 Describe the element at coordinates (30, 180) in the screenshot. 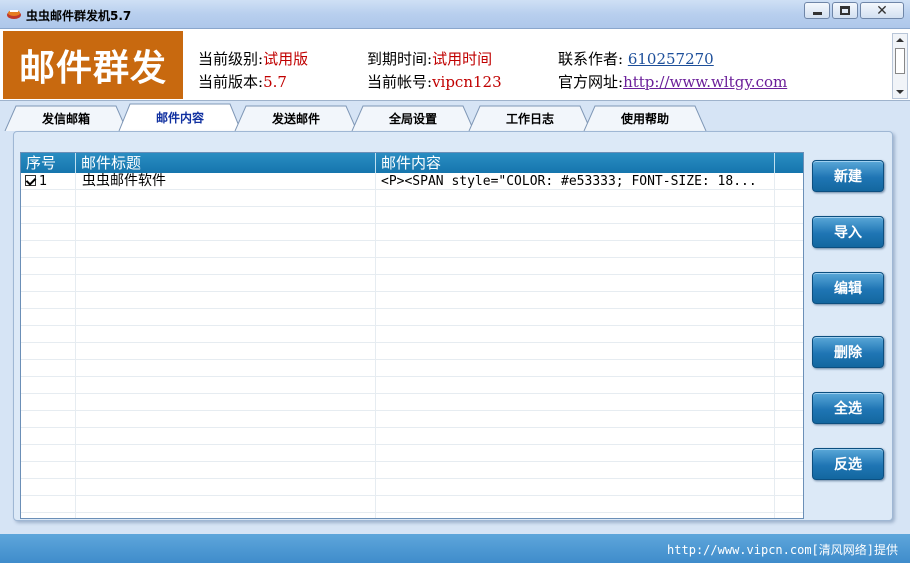

I see `row-checkbox` at that location.